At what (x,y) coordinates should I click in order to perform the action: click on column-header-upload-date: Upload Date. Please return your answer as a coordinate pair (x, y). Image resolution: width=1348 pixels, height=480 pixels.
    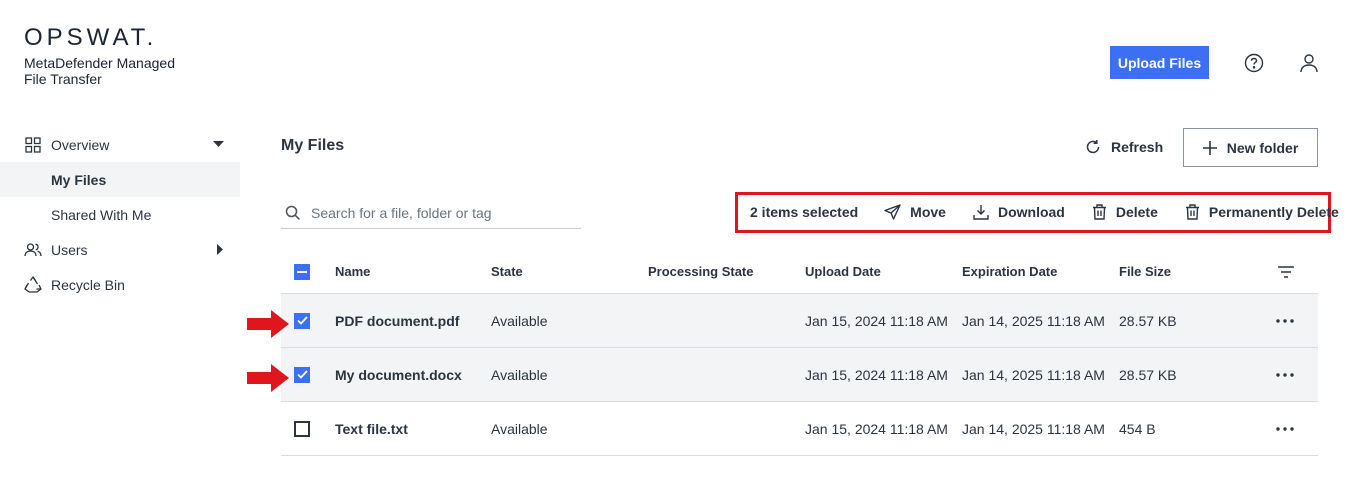
    Looking at the image, I should click on (843, 271).